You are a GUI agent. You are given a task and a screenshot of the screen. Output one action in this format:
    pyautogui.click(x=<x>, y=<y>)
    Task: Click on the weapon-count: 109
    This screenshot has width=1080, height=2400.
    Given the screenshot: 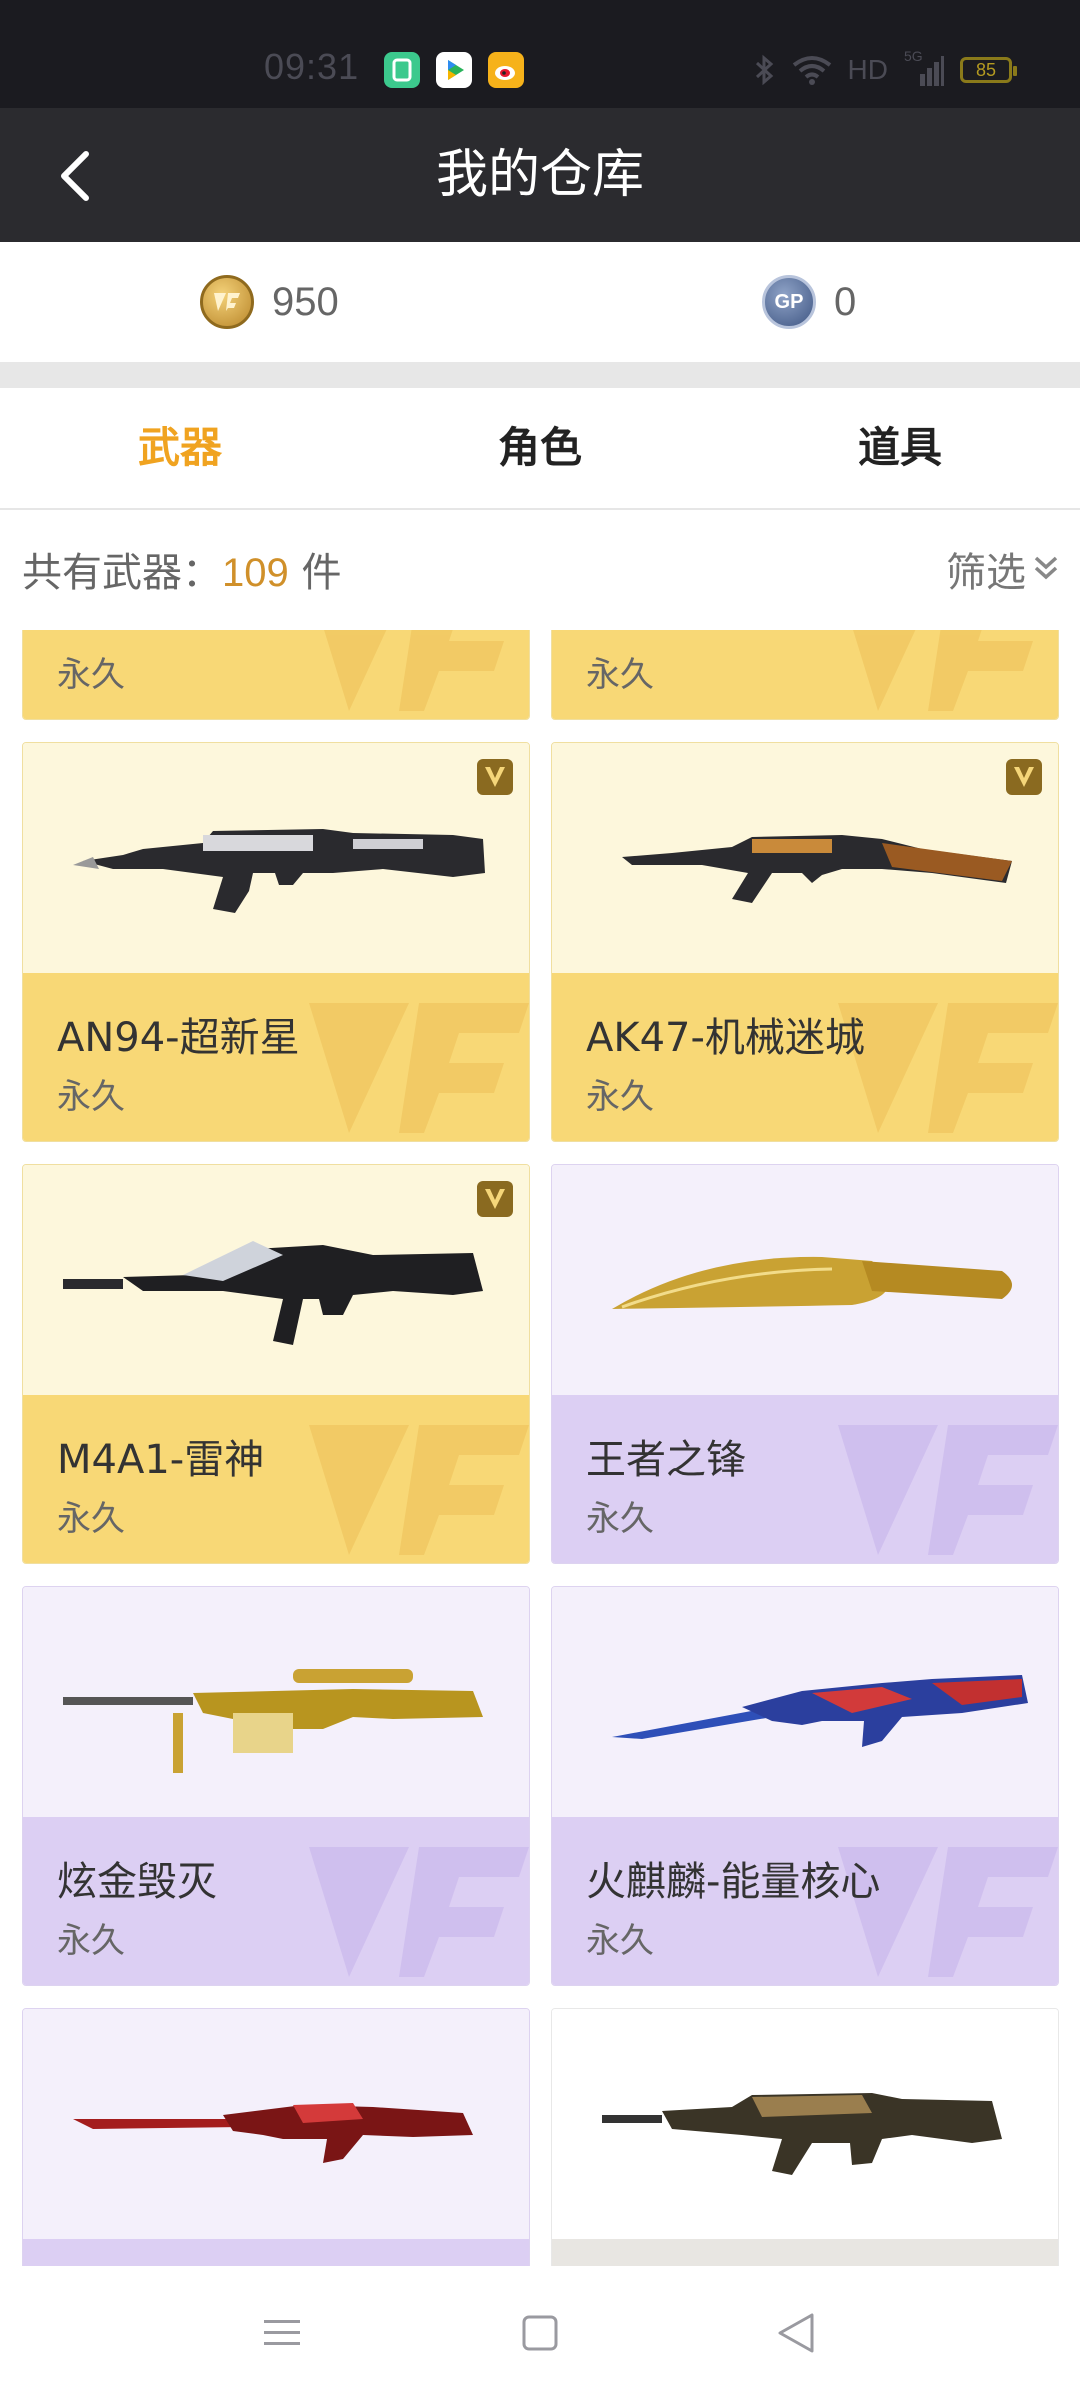 What is the action you would take?
    pyautogui.click(x=255, y=573)
    